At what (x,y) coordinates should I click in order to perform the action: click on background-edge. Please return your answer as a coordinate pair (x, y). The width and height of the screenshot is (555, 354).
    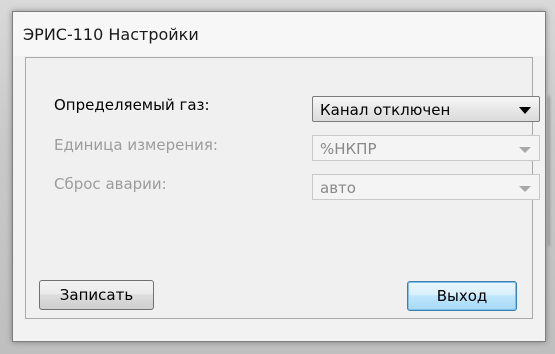
    Looking at the image, I should click on (549, 171).